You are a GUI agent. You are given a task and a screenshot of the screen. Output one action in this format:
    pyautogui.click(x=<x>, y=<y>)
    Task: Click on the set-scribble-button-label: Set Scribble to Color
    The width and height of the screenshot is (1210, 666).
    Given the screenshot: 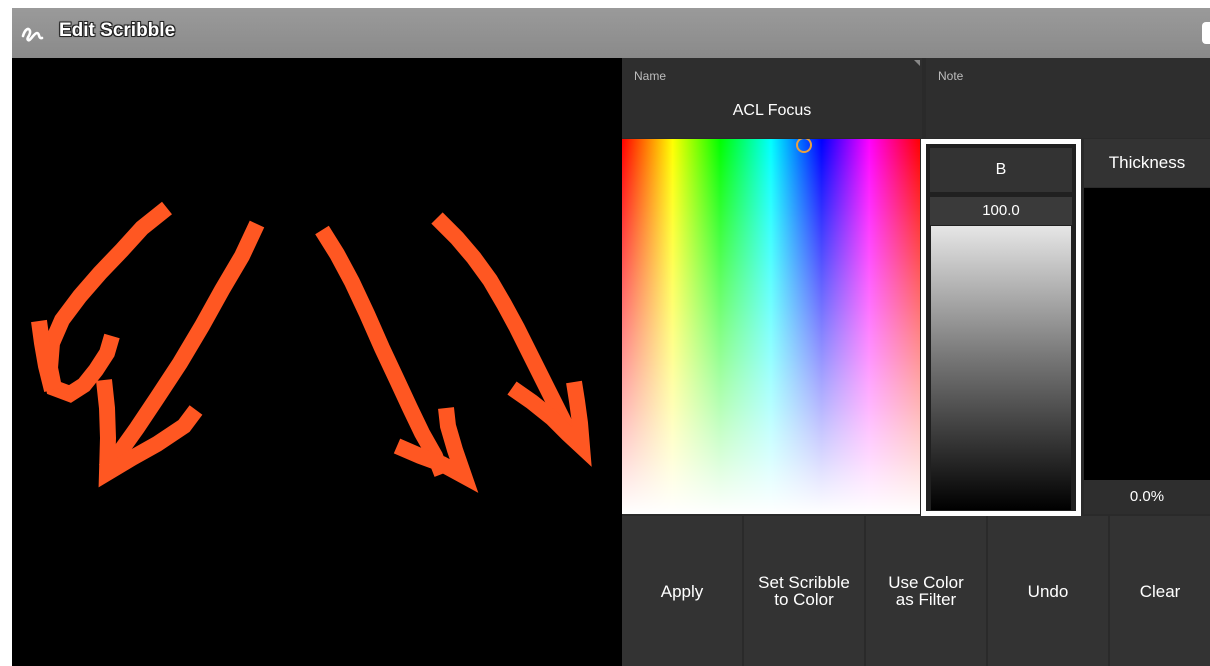 What is the action you would take?
    pyautogui.click(x=804, y=591)
    